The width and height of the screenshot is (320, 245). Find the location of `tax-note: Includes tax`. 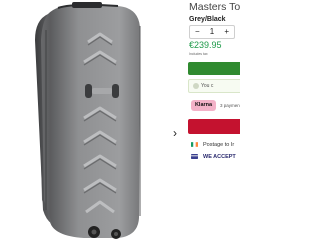

tax-note: Includes tax is located at coordinates (198, 54).